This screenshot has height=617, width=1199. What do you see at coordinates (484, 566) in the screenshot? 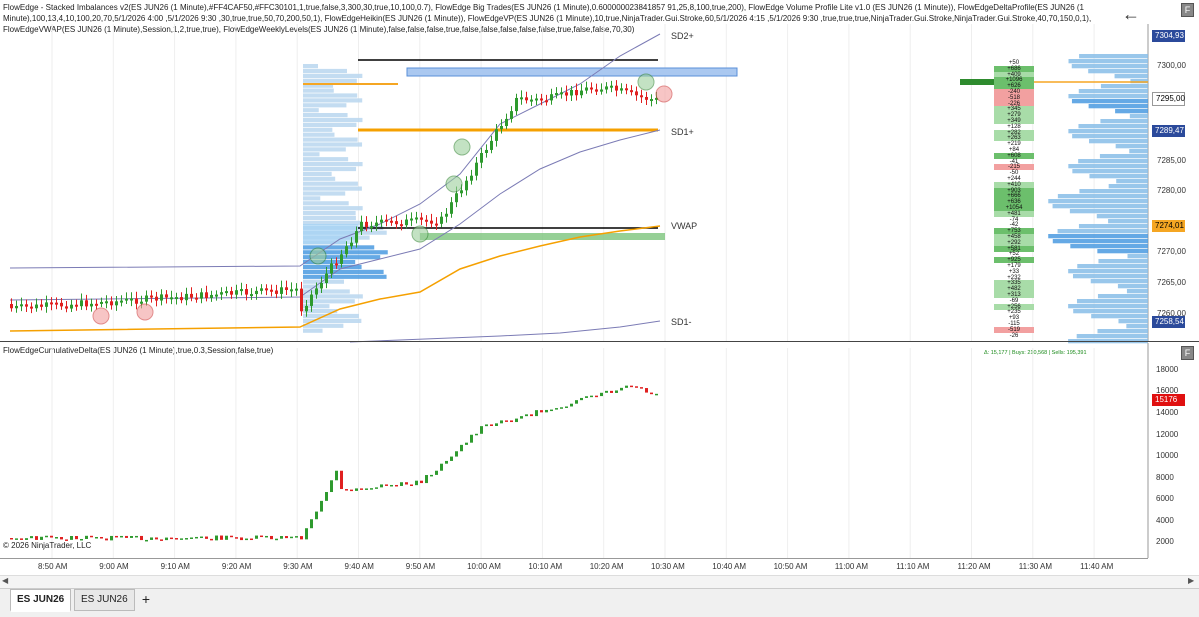
I see `time-axis-label: 10:00 AM` at bounding box center [484, 566].